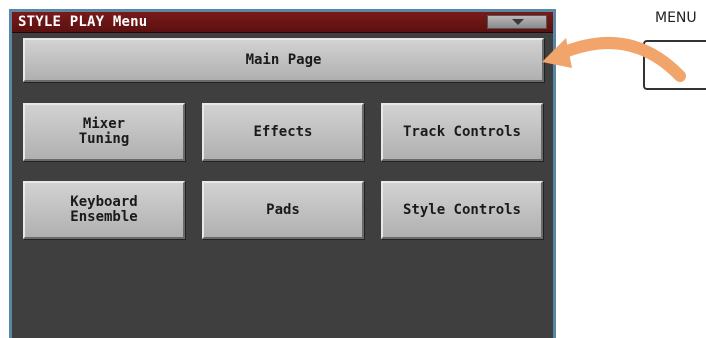  I want to click on title-bar: STYLE PLAY Menu, so click(282, 22).